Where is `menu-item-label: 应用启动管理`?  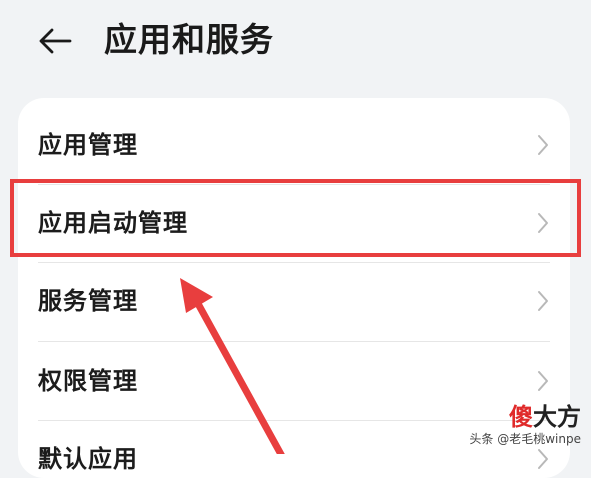 menu-item-label: 应用启动管理 is located at coordinates (113, 223).